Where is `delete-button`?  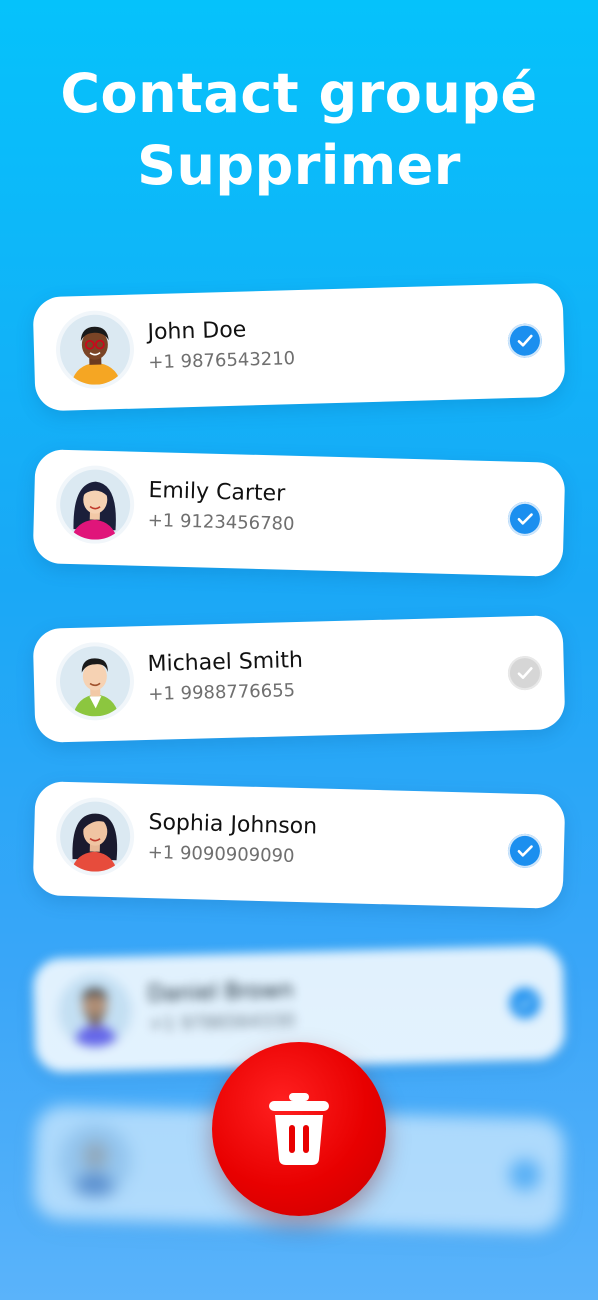
delete-button is located at coordinates (299, 1129).